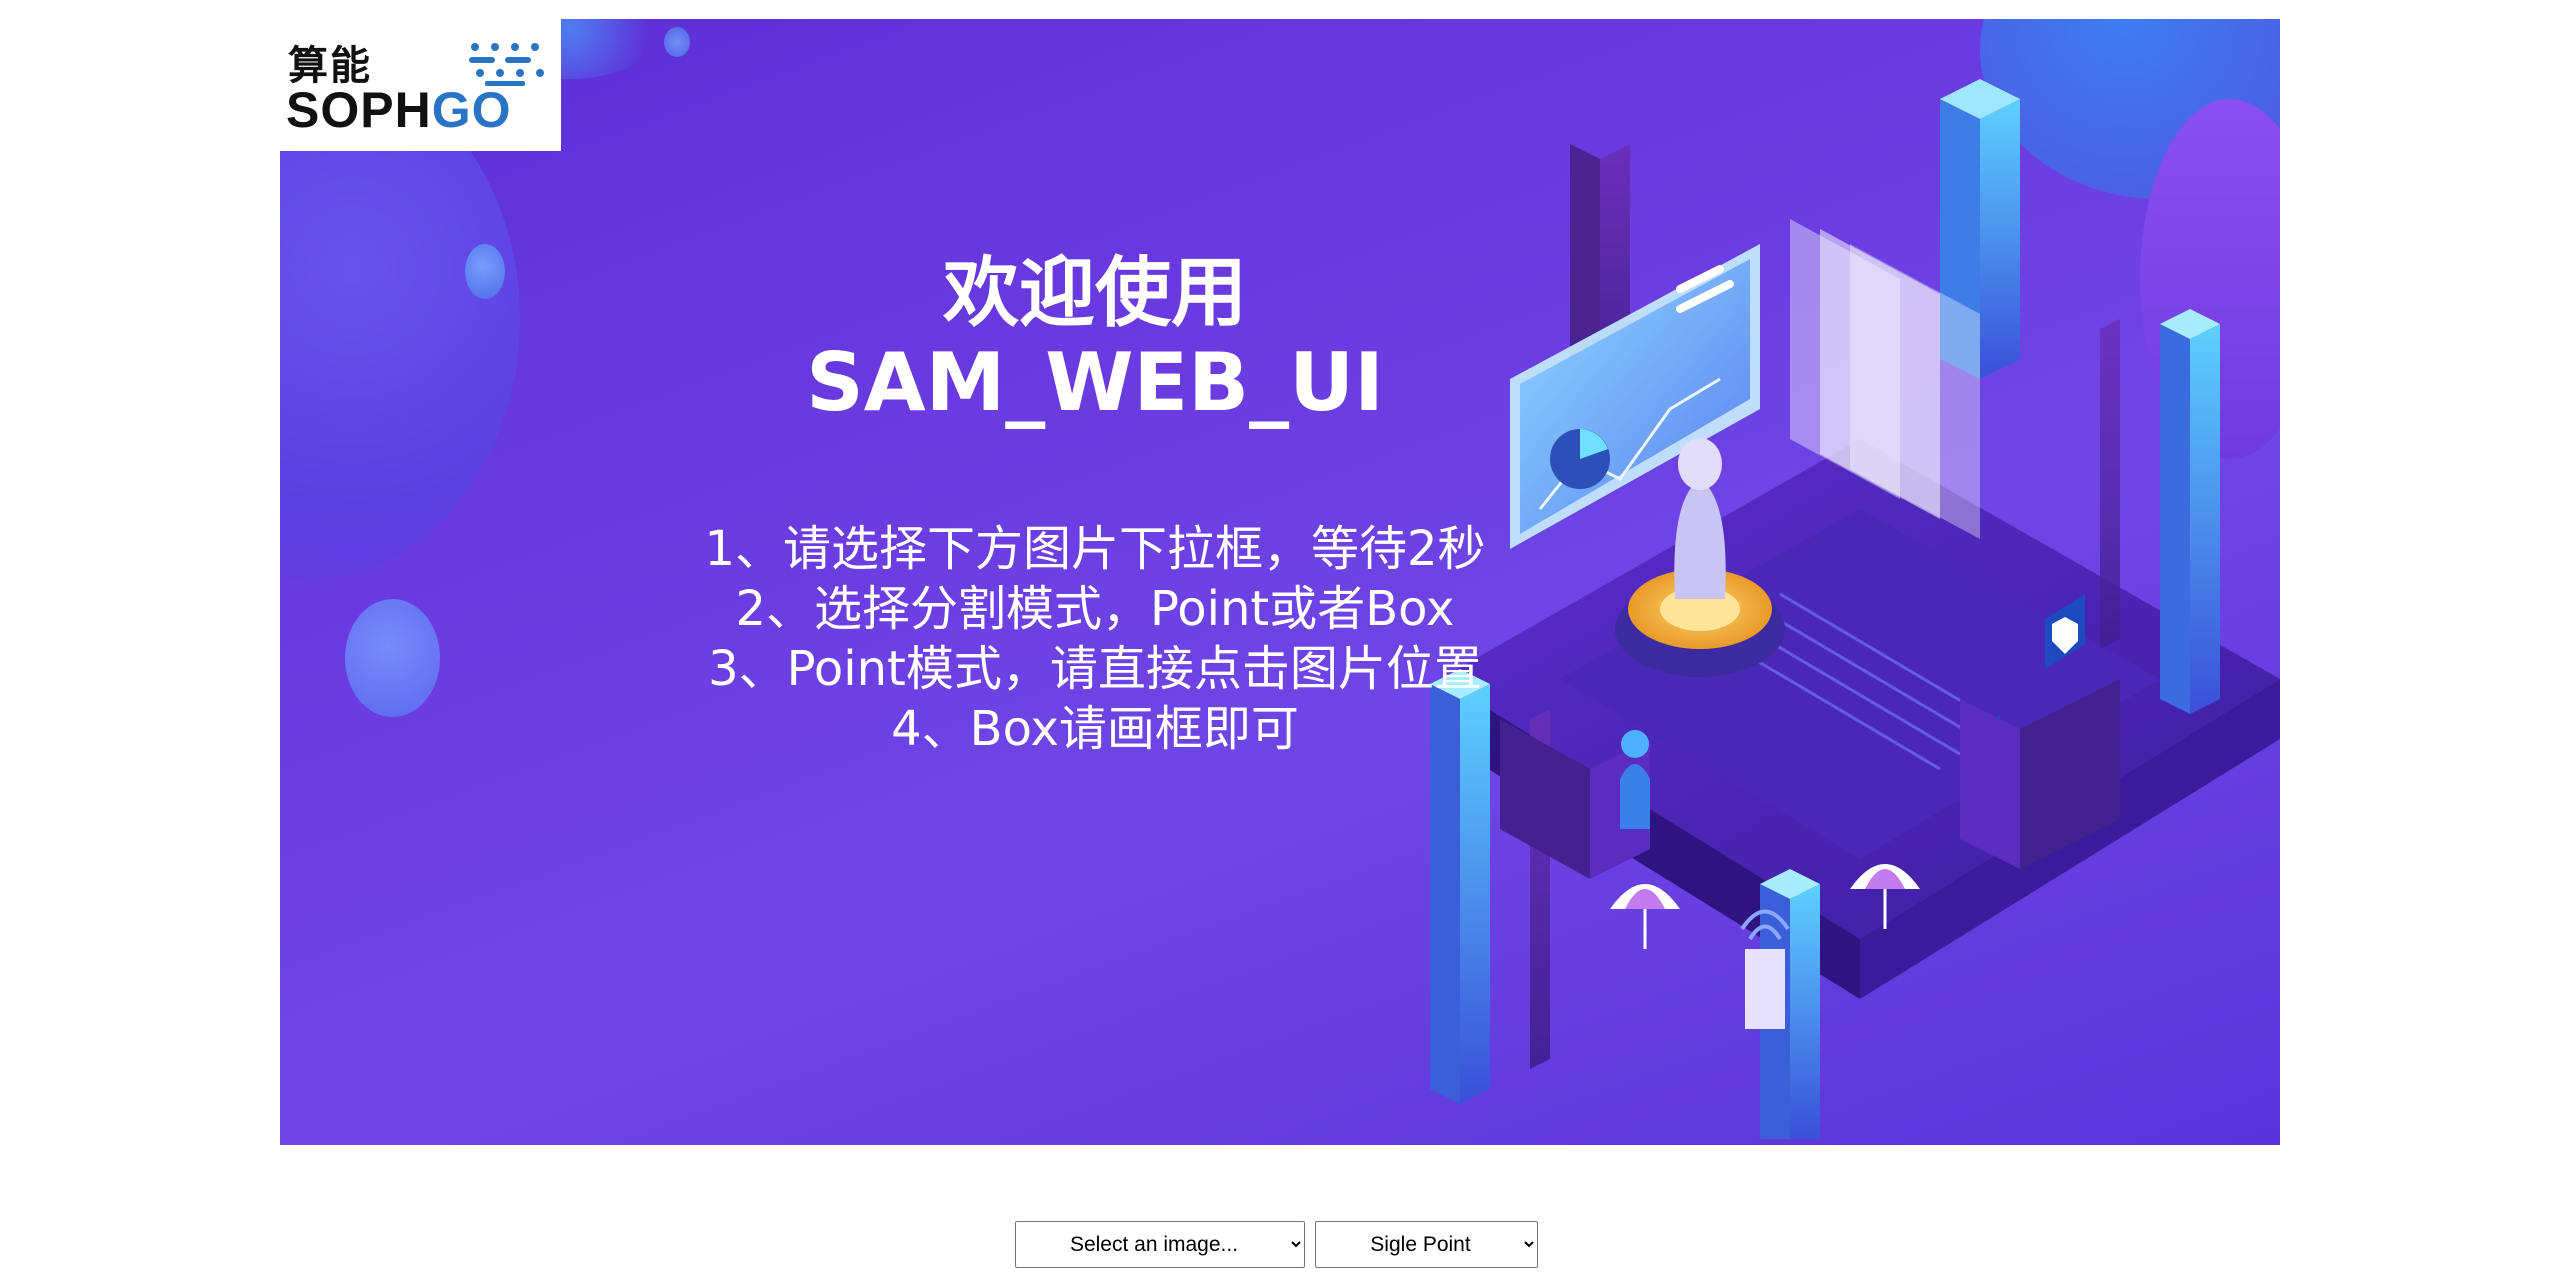  Describe the element at coordinates (506, 64) in the screenshot. I see `logo-dots-icon` at that location.